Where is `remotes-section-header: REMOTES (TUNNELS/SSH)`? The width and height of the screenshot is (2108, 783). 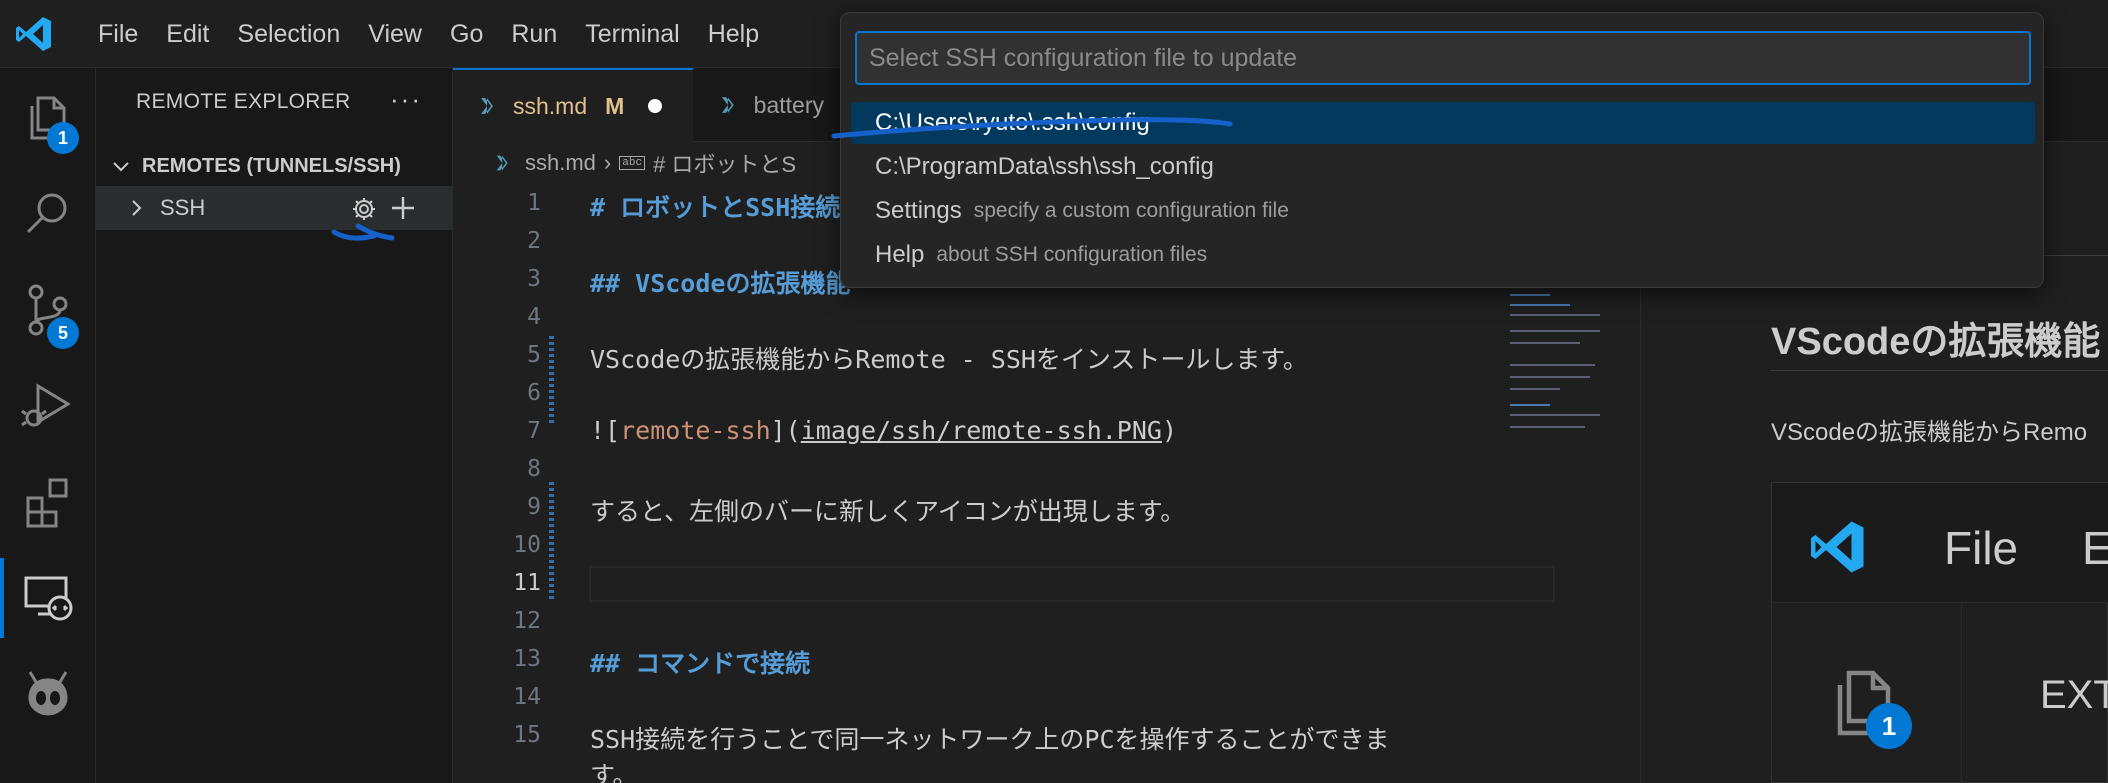
remotes-section-header: REMOTES (TUNNELS/SSH) is located at coordinates (274, 166).